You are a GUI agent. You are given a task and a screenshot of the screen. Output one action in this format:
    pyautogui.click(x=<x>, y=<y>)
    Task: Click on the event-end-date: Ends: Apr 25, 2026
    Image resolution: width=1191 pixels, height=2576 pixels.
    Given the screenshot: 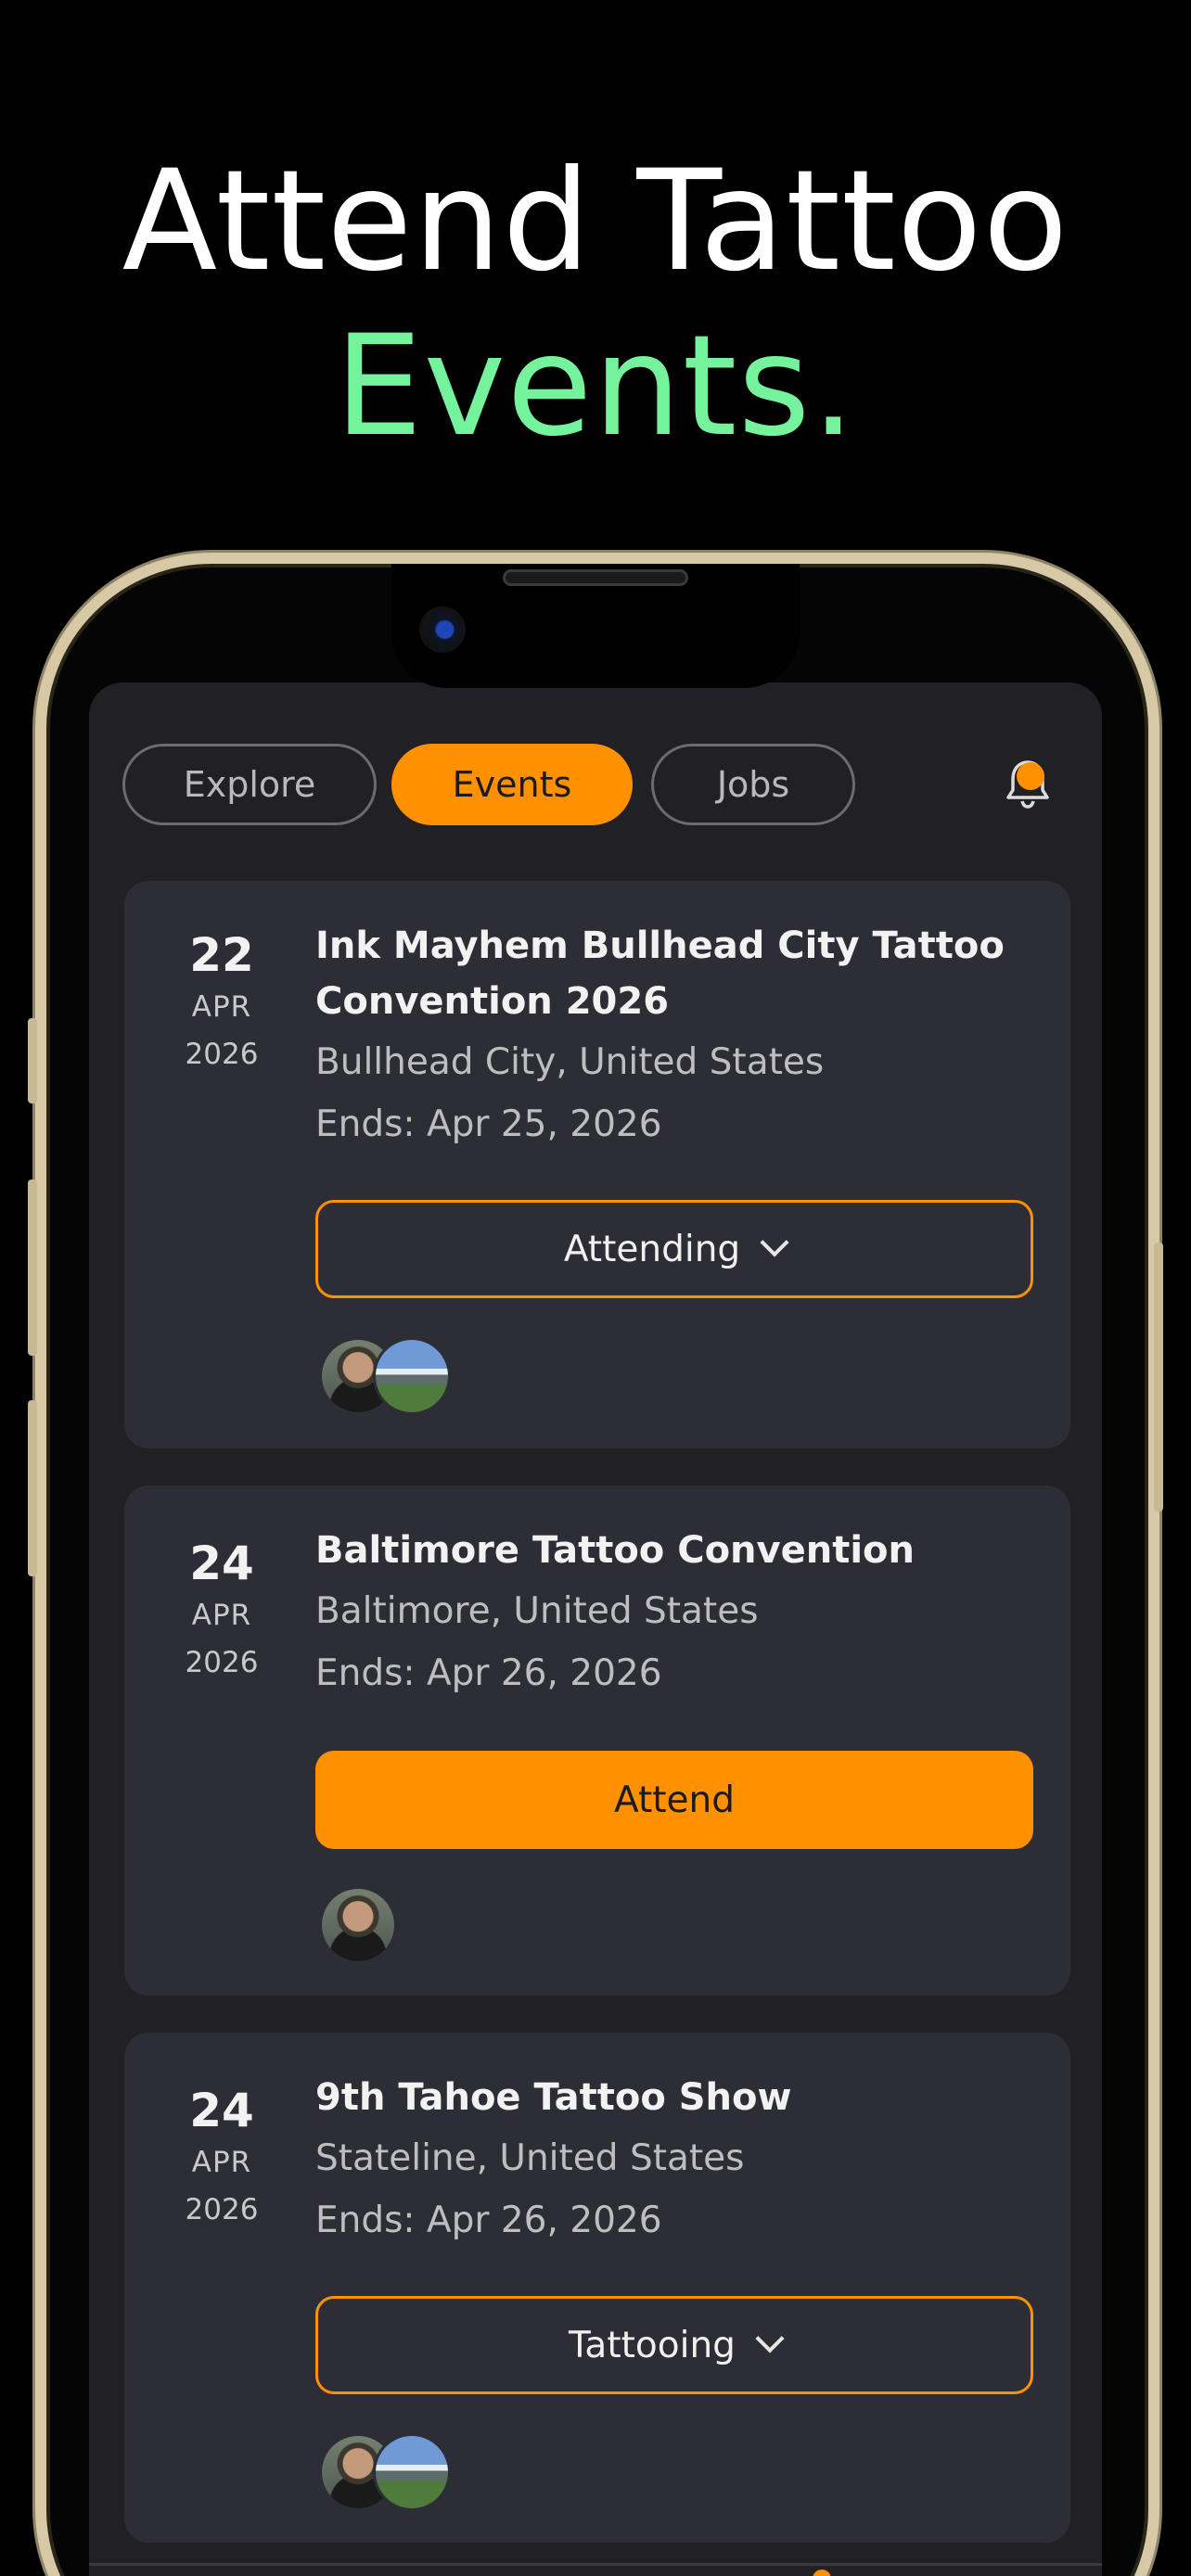 What is the action you would take?
    pyautogui.click(x=488, y=1124)
    